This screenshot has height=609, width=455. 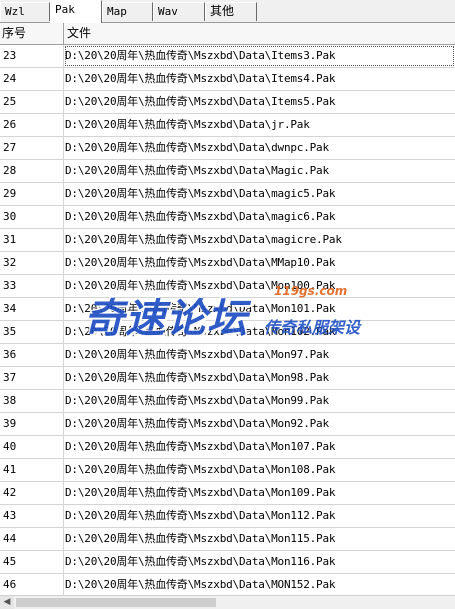 I want to click on table-row: 32 D:\20\20周年\热血传奇\Mszxbd\Data\MMap10.Pak, so click(x=227, y=263).